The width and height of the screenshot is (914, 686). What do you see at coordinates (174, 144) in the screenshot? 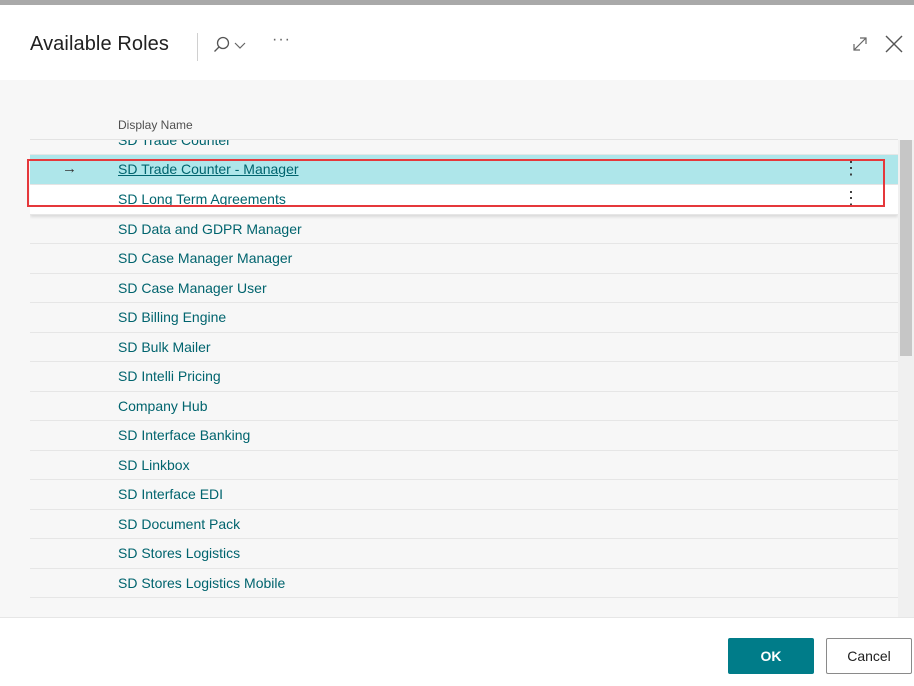
I see `role-link: SD Trade Counter` at bounding box center [174, 144].